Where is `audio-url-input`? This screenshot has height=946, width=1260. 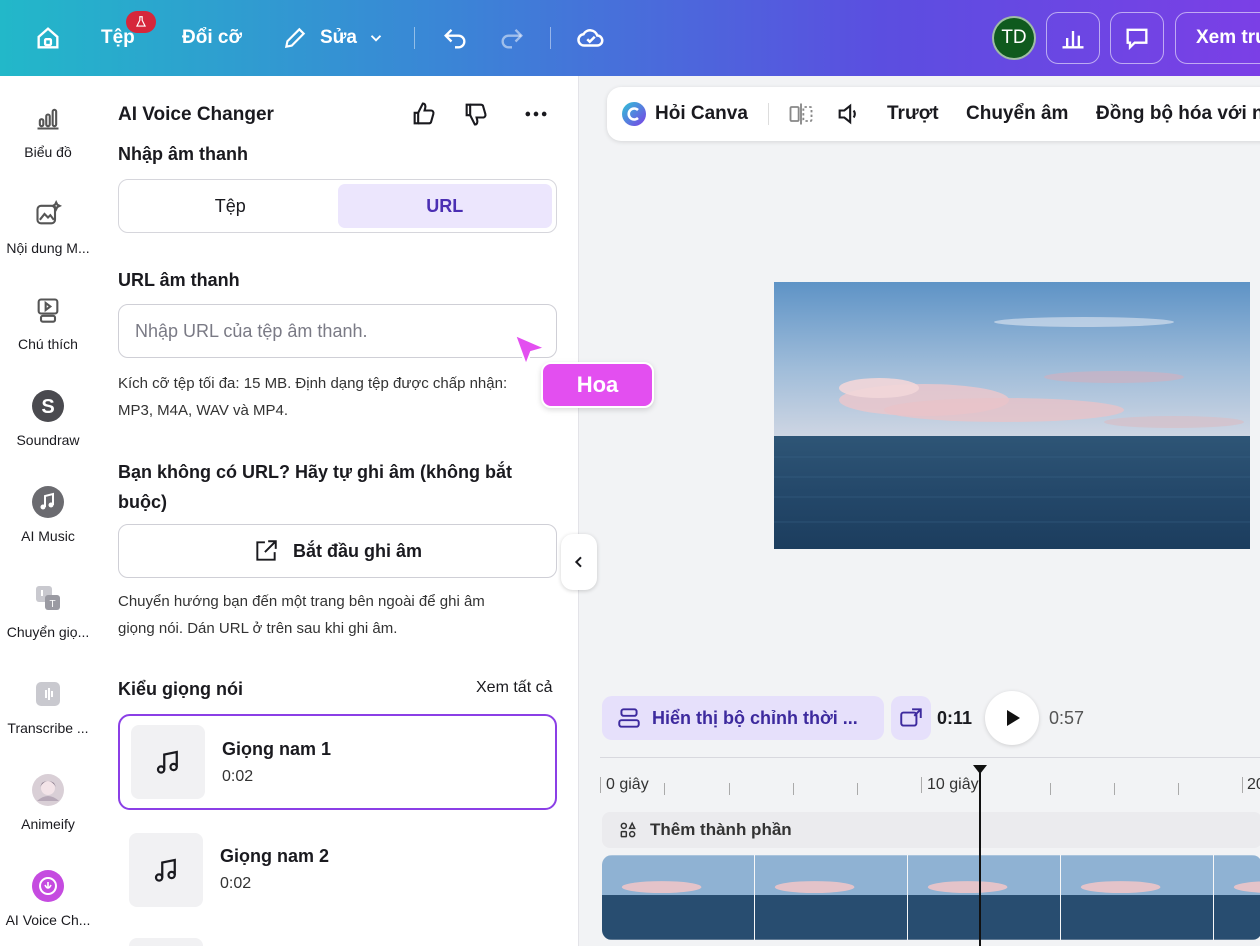
audio-url-input is located at coordinates (337, 331).